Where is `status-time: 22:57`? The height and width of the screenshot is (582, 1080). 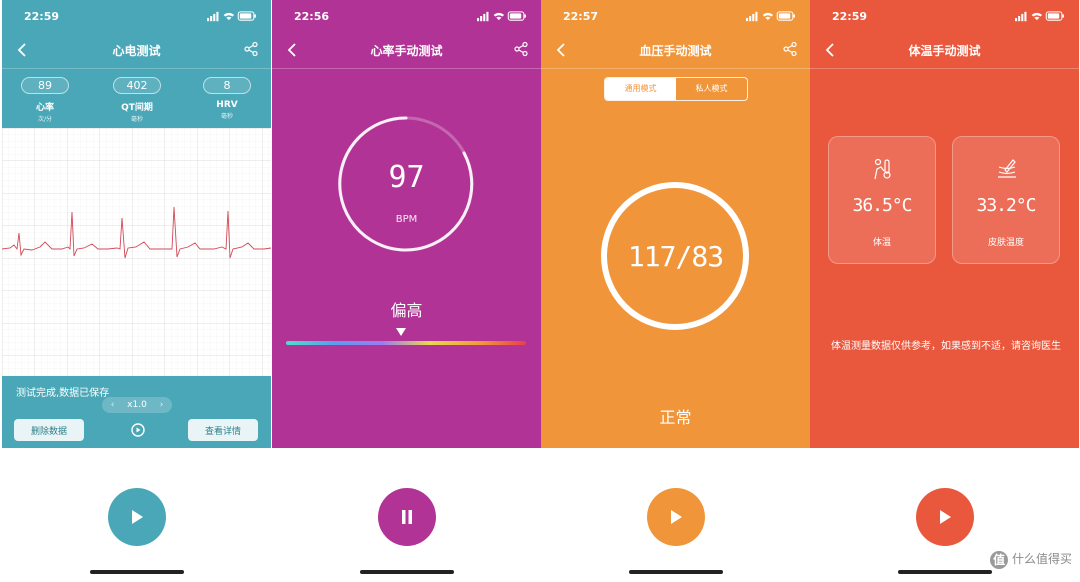
status-time: 22:57 is located at coordinates (581, 16).